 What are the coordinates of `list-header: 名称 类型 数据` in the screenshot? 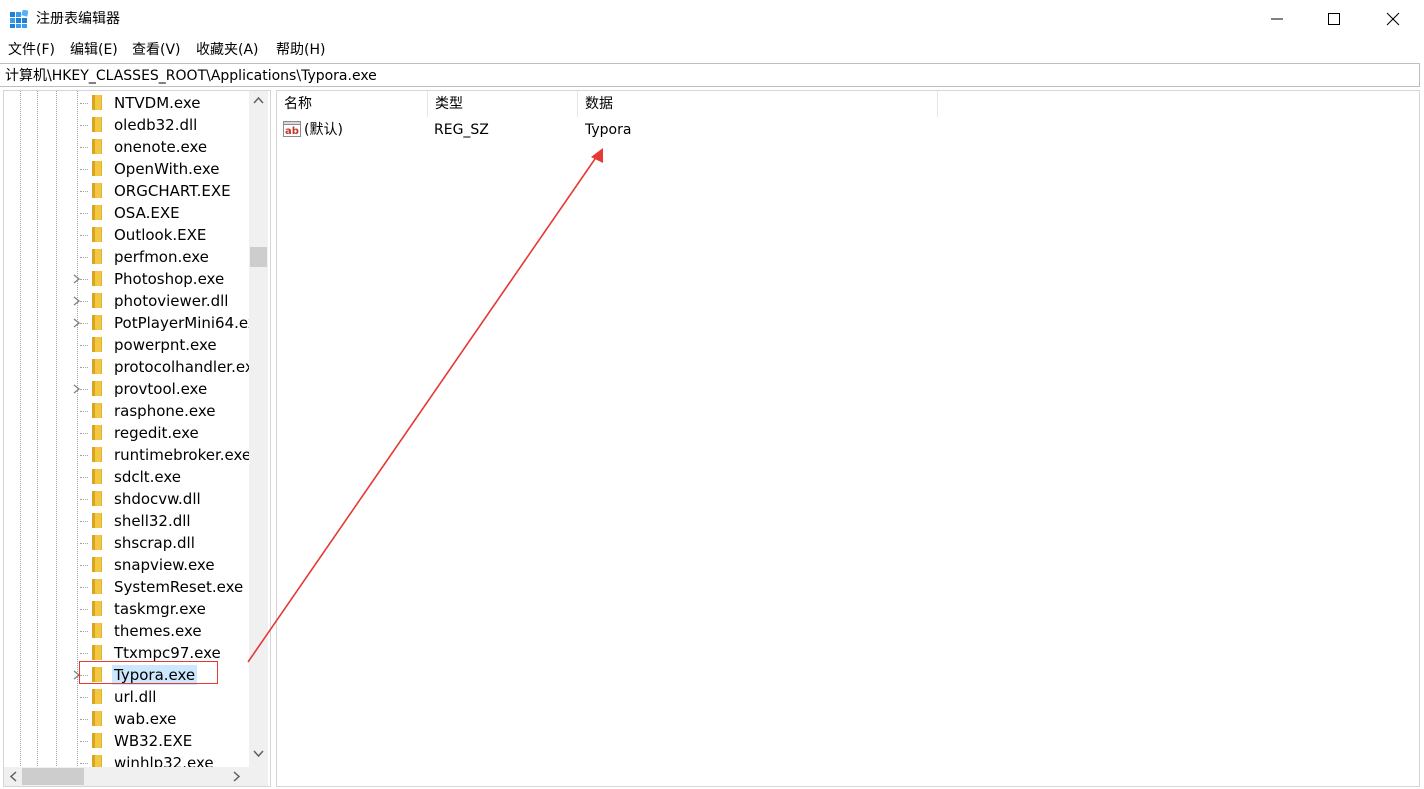 It's located at (607, 104).